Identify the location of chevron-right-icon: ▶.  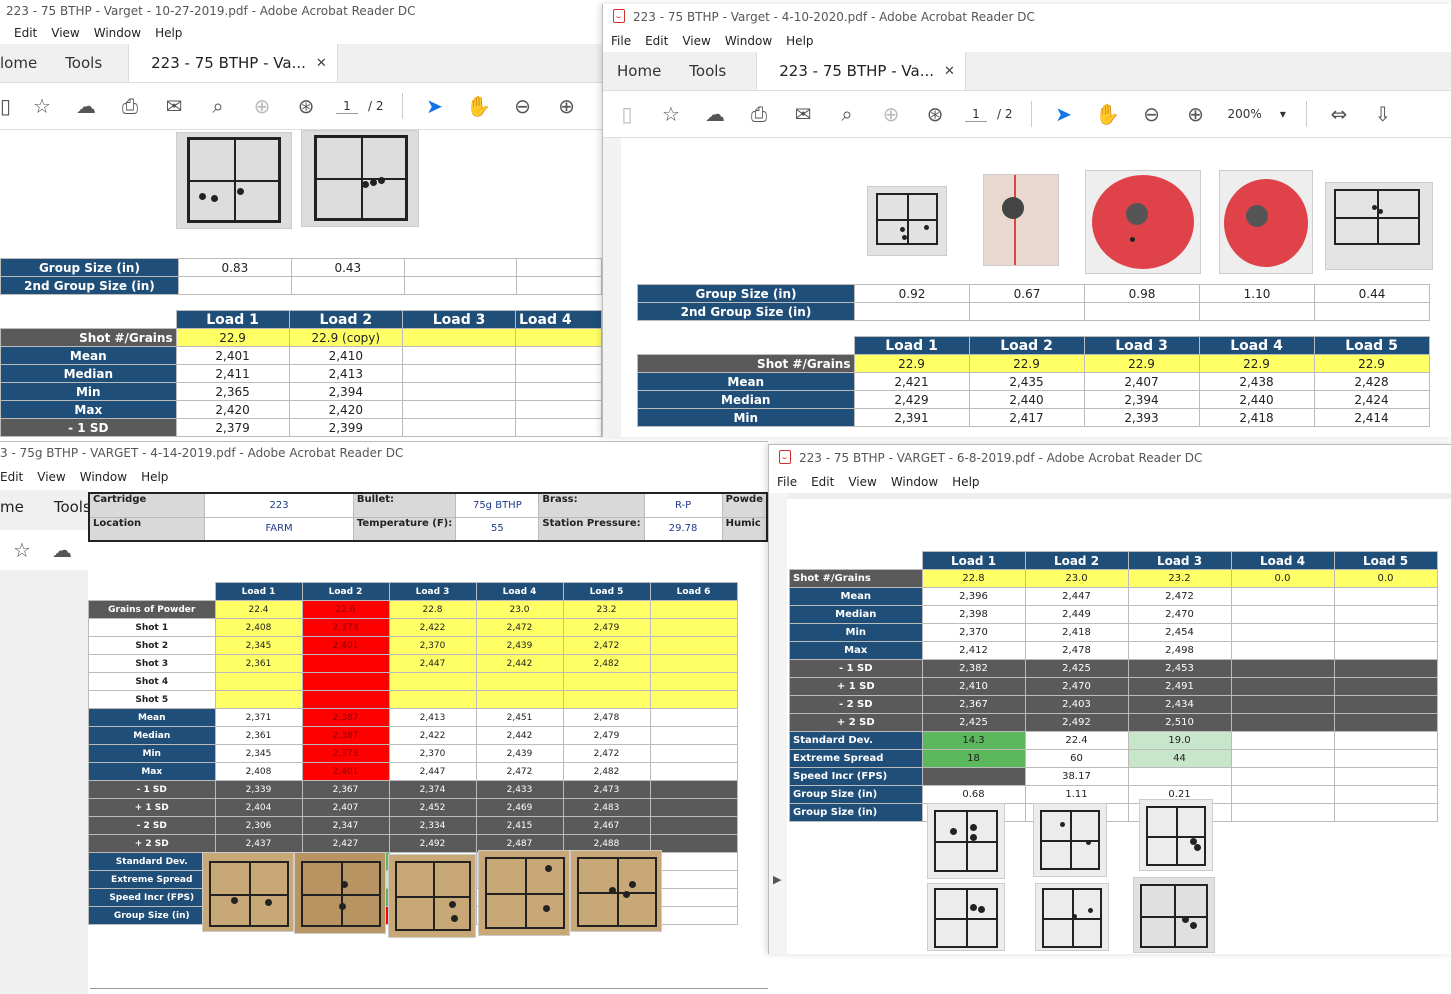
(777, 879).